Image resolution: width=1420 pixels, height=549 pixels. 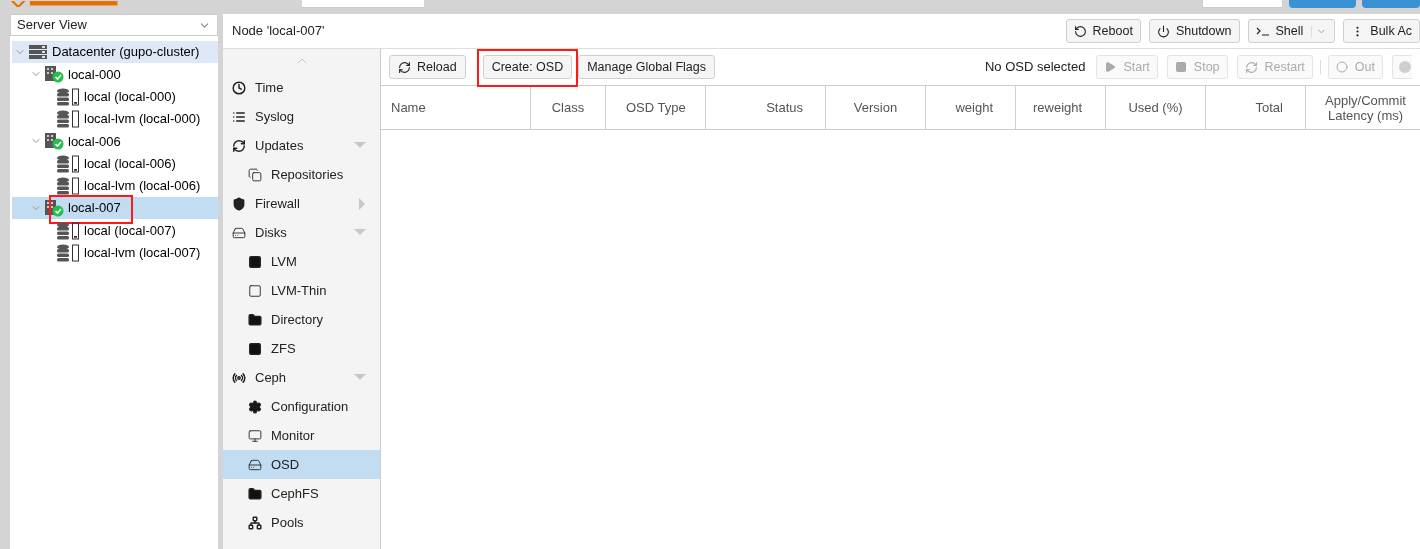 What do you see at coordinates (527, 67) in the screenshot?
I see `toolbar-button: Create: OSD` at bounding box center [527, 67].